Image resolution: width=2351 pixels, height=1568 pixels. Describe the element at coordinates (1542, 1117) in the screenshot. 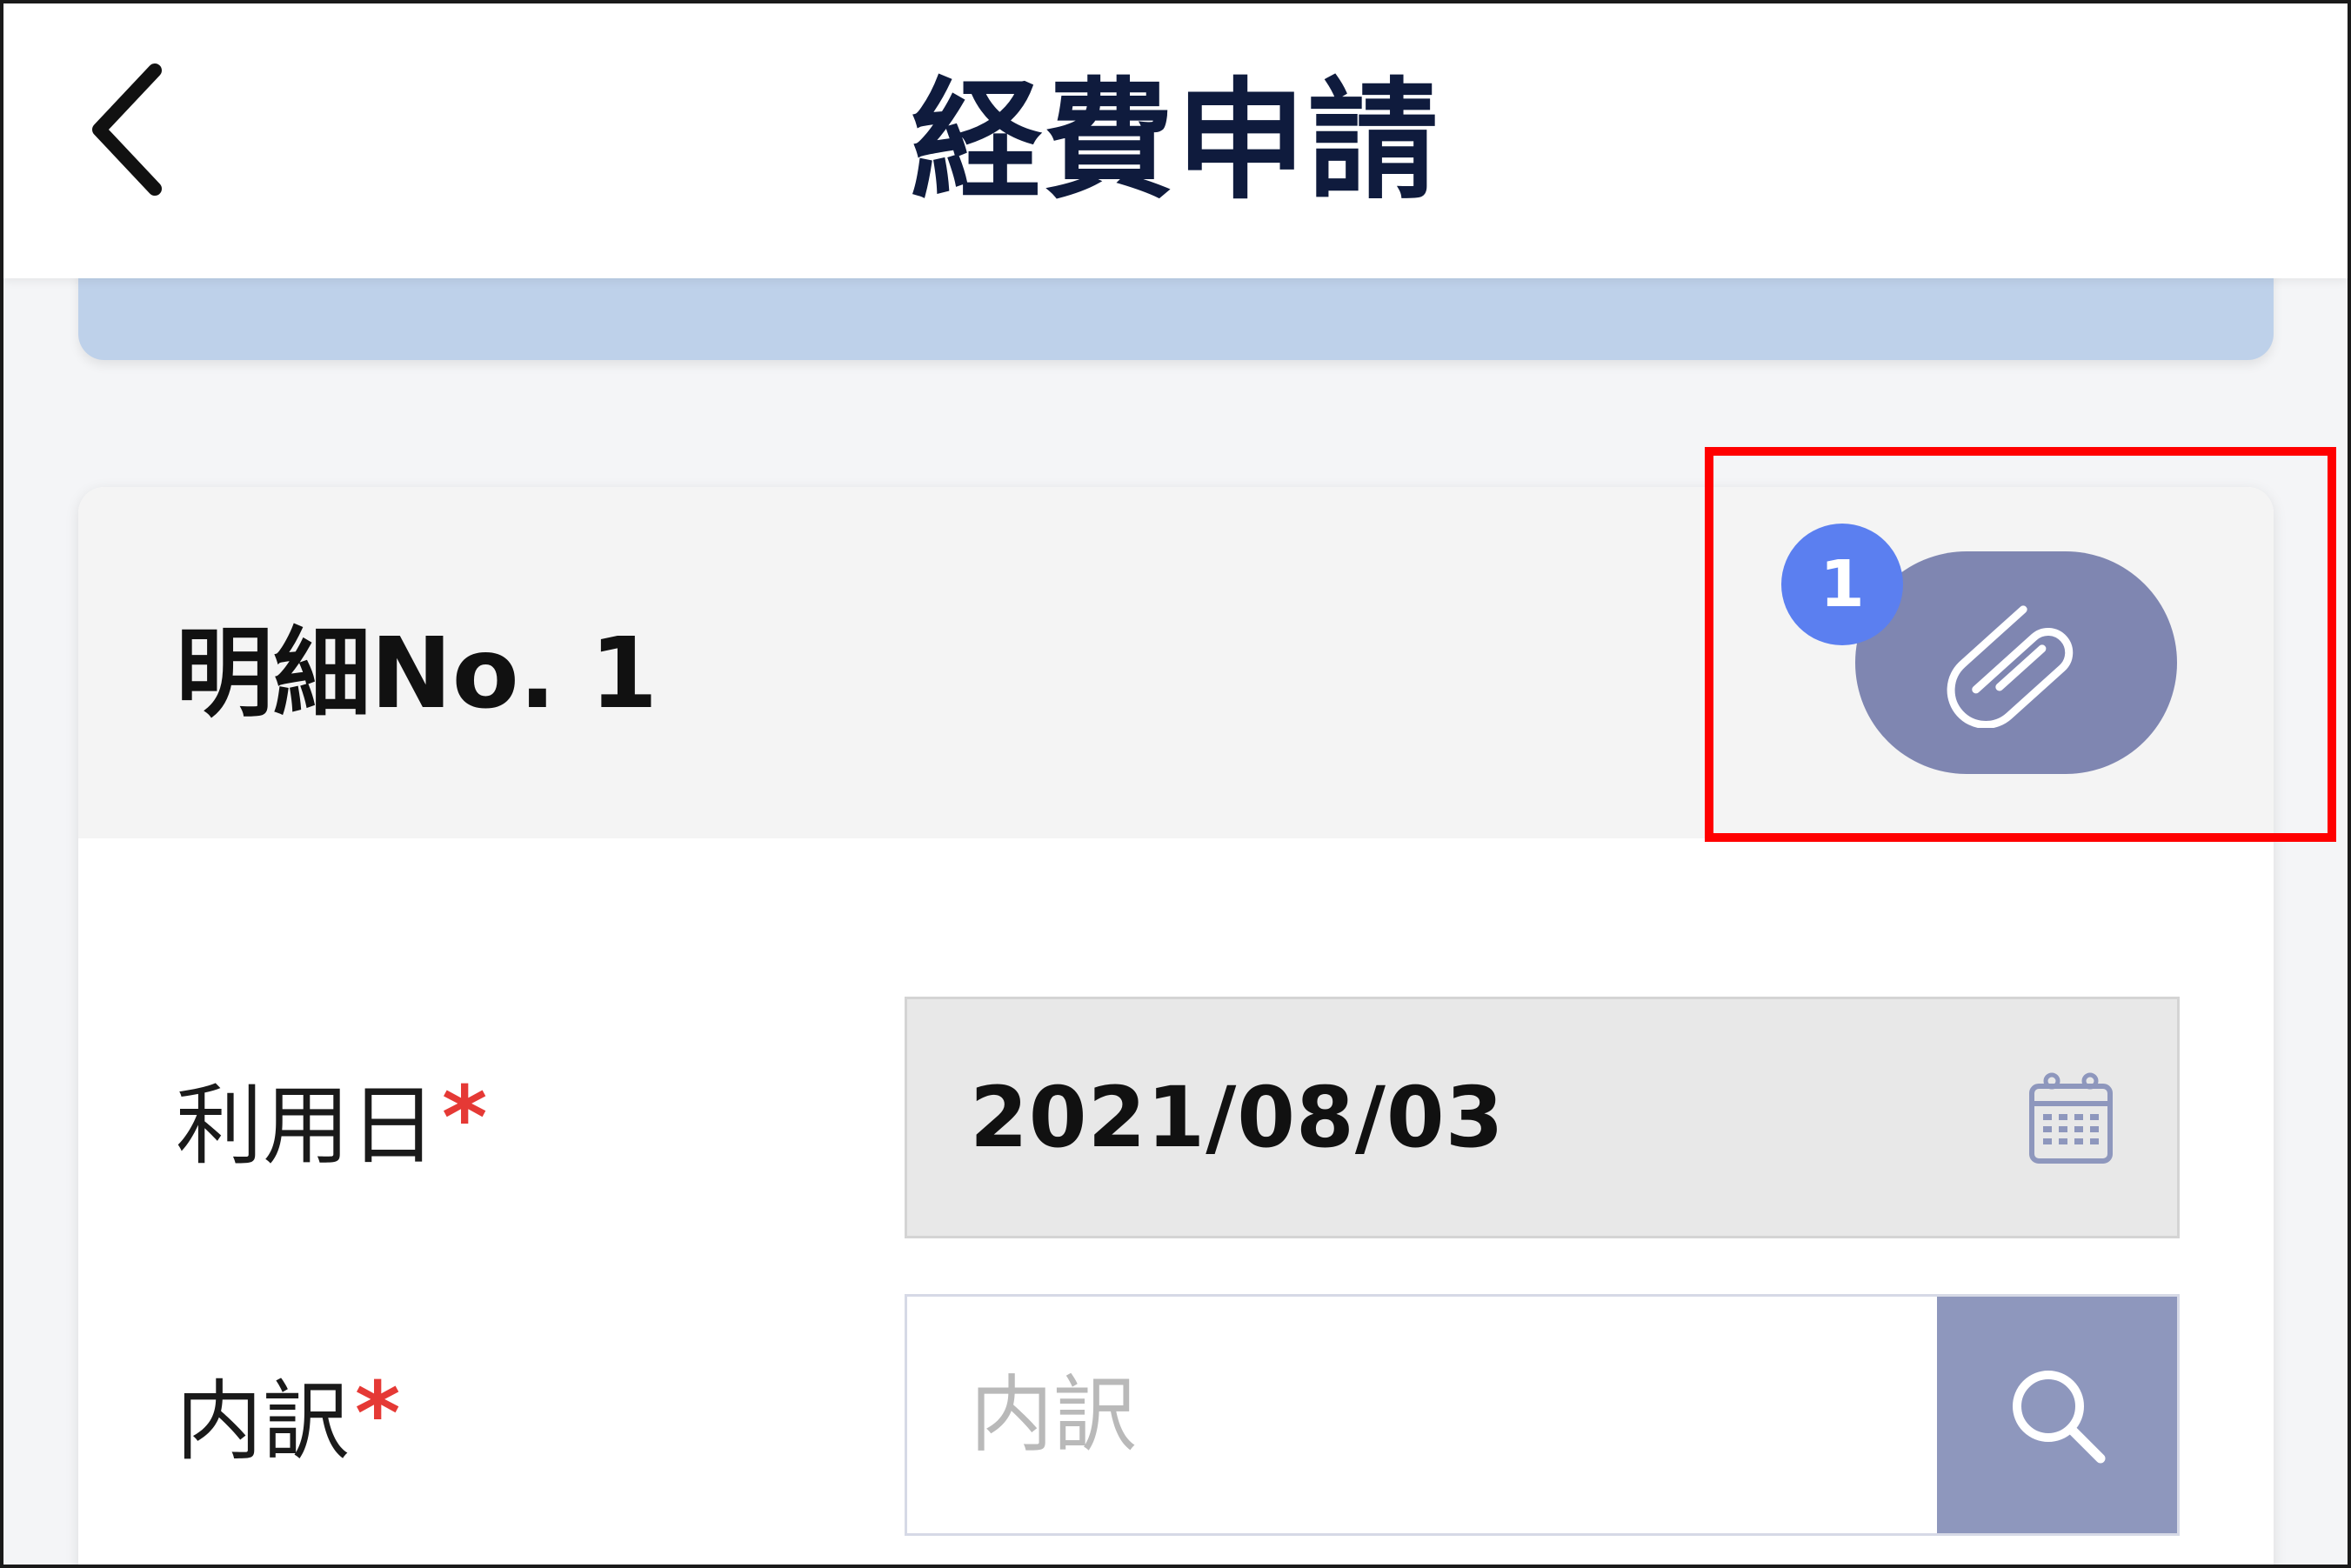

I see `usage-date-field: 2021/08/03` at that location.